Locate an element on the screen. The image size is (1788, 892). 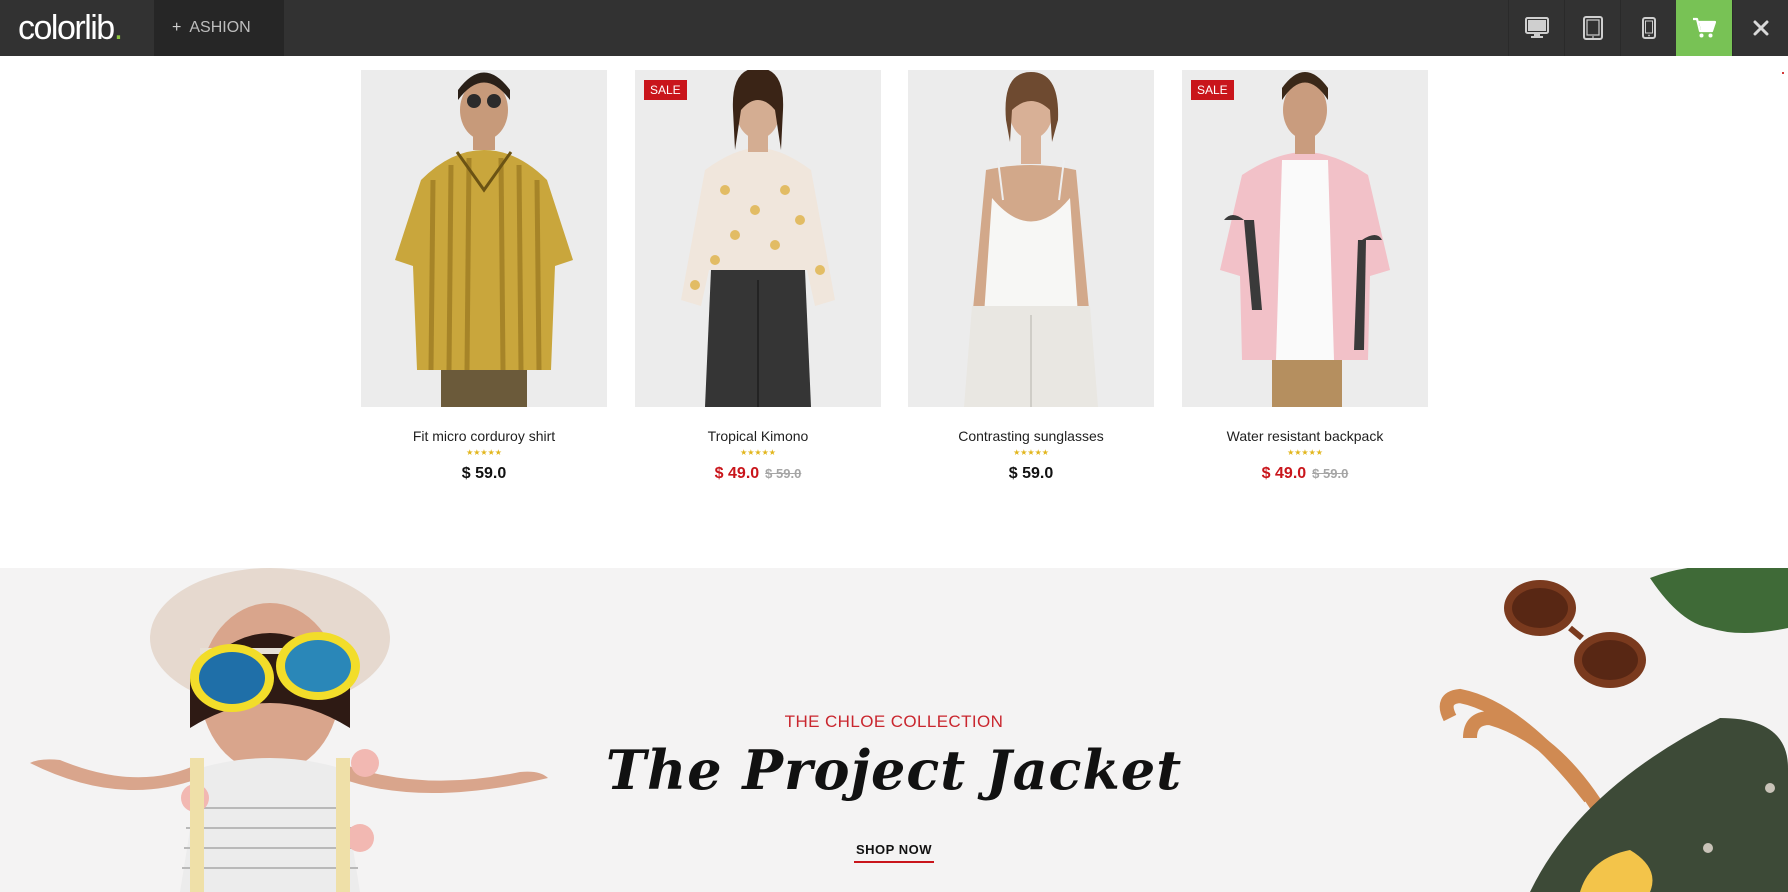
theme-name: ASHION is located at coordinates (220, 27).